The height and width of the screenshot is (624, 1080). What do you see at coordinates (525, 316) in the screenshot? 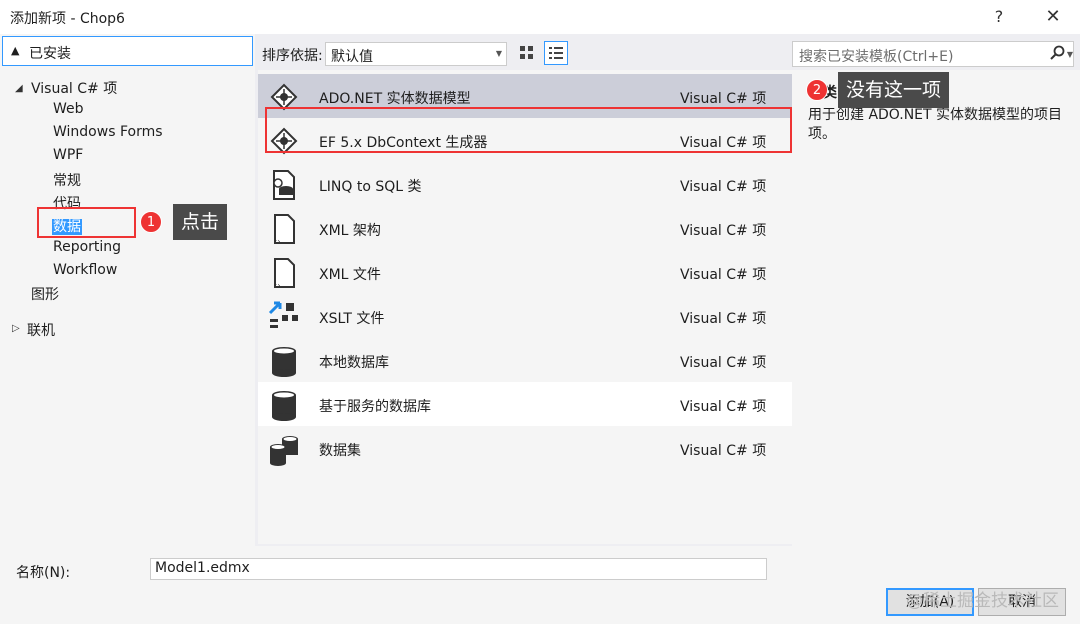
I see `list-item: XSLT 文件 Visual C# 项` at bounding box center [525, 316].